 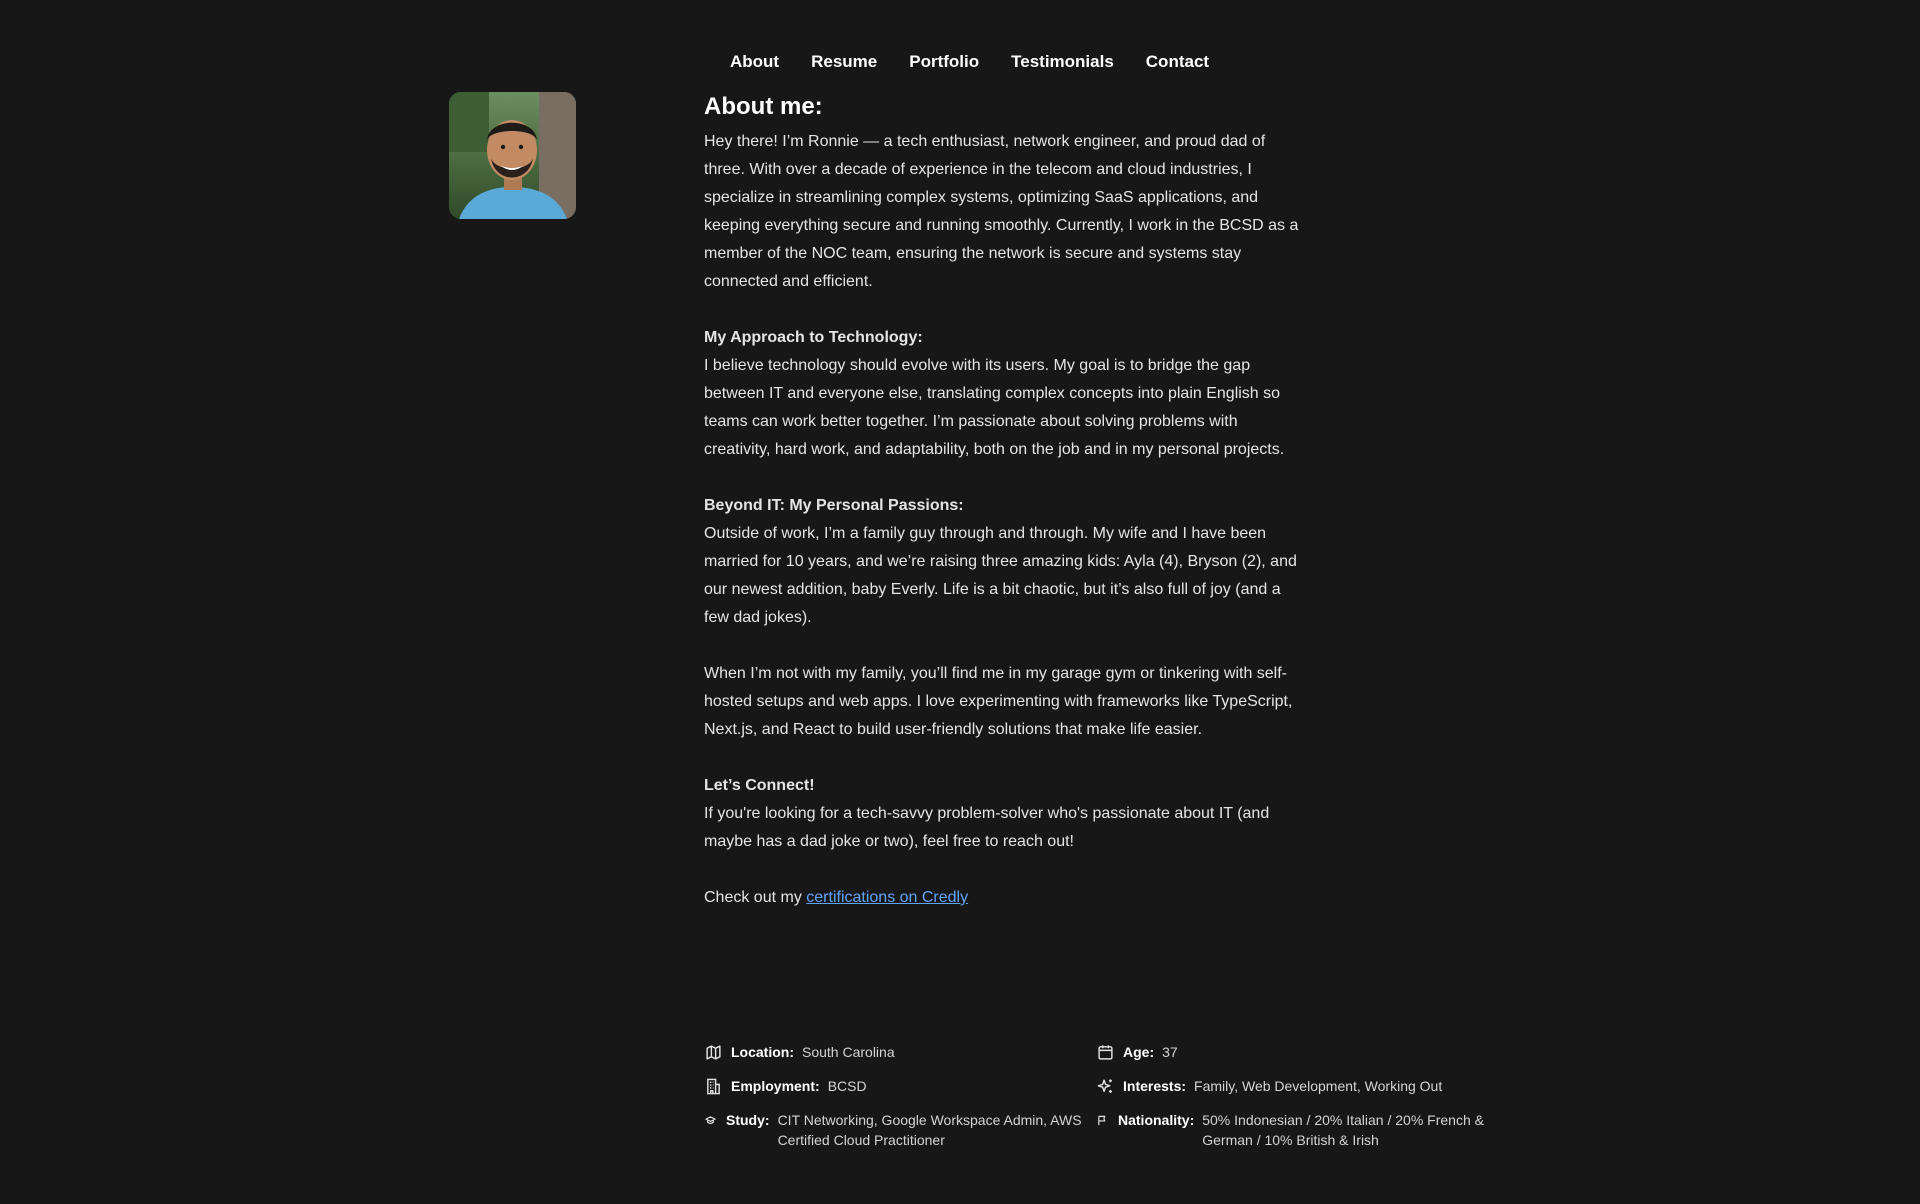 I want to click on employment-label: Employment:, so click(x=775, y=1086).